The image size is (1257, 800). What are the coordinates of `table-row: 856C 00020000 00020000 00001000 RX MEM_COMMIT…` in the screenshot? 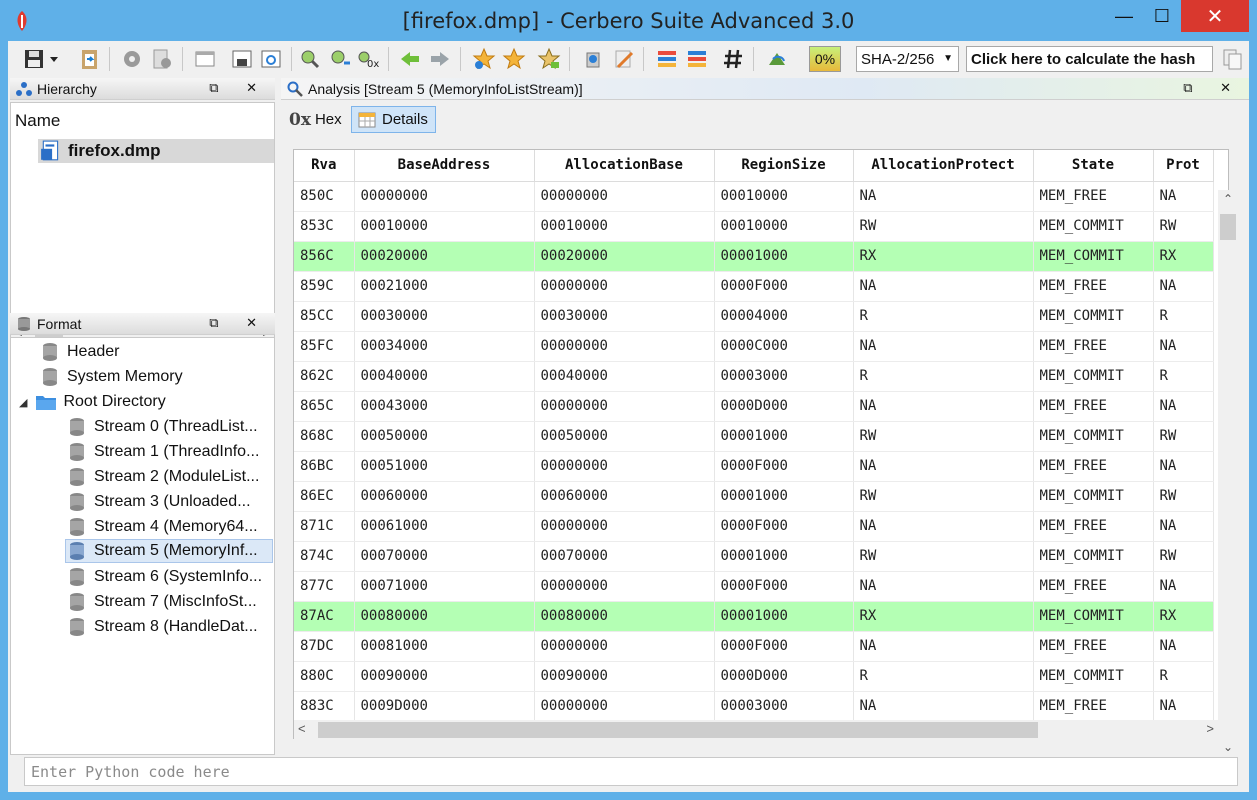 It's located at (754, 256).